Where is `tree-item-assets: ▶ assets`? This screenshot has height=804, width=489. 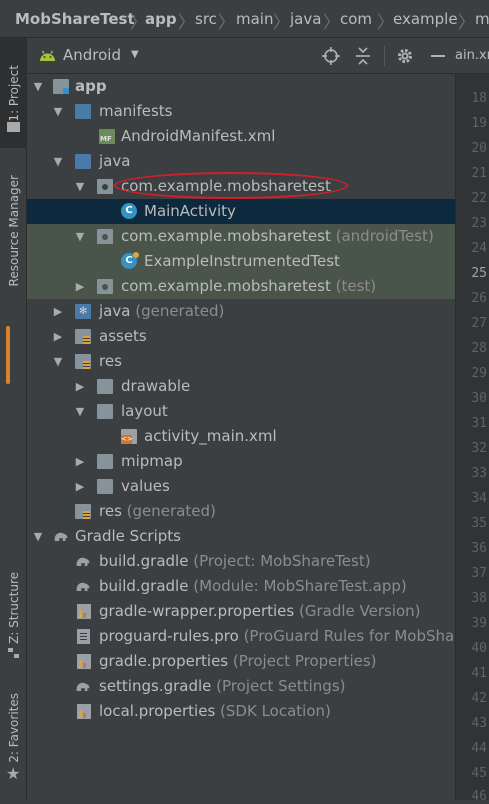 tree-item-assets: ▶ assets is located at coordinates (241, 336).